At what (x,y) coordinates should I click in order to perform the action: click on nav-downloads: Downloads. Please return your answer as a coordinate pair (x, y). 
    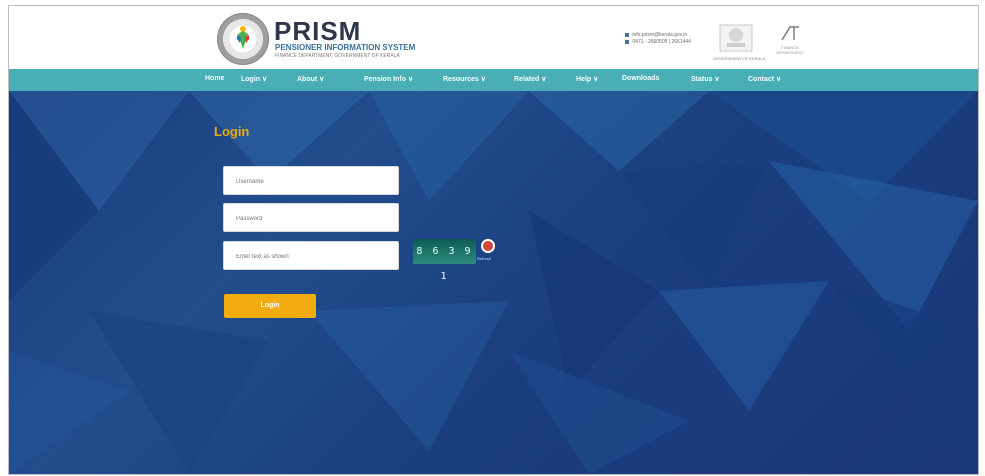
    Looking at the image, I should click on (640, 78).